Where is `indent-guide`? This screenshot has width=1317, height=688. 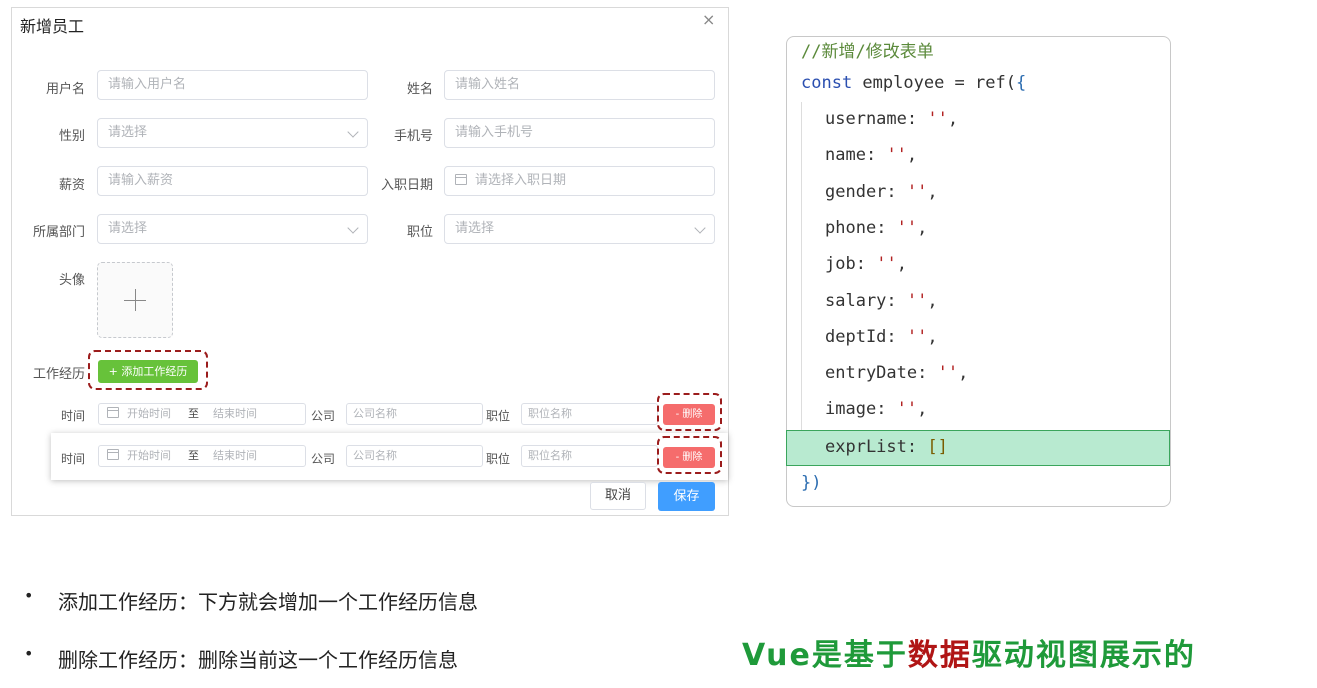 indent-guide is located at coordinates (801, 274).